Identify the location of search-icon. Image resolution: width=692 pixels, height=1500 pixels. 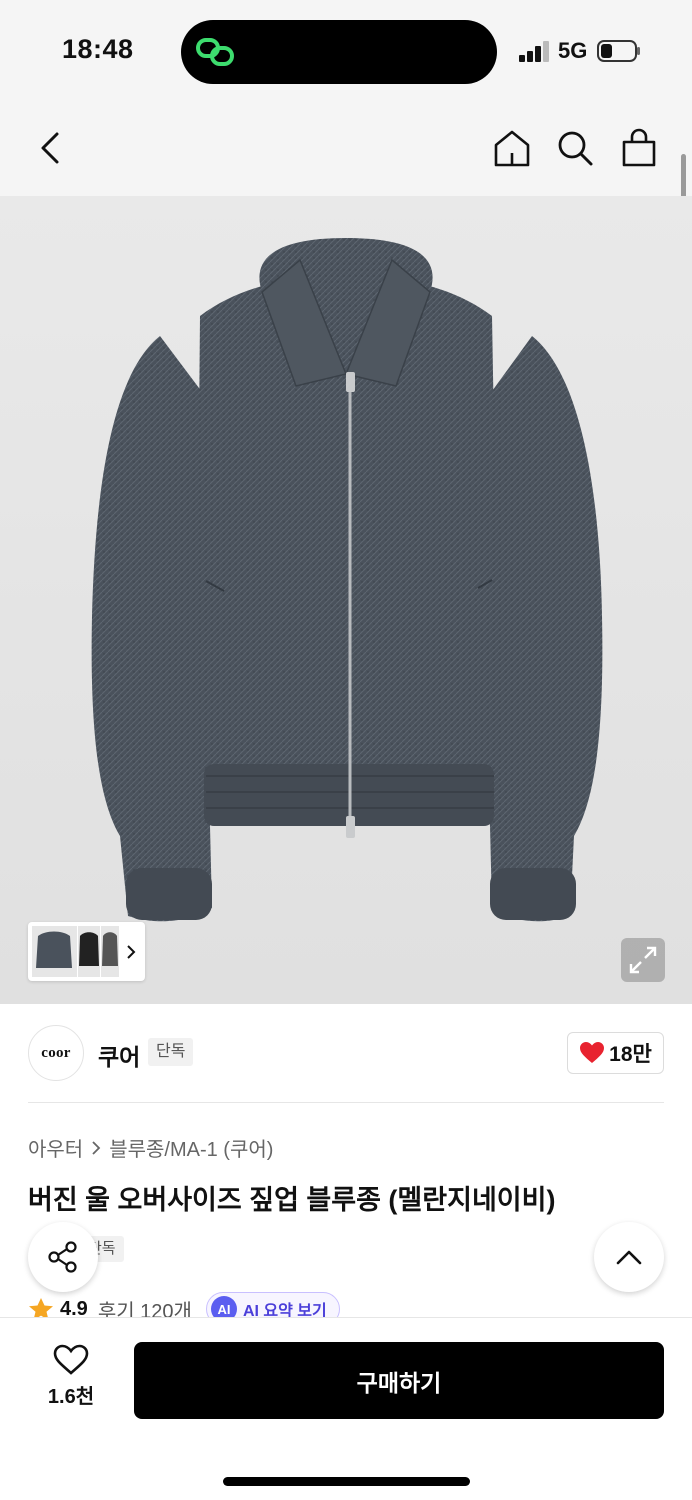
(575, 148).